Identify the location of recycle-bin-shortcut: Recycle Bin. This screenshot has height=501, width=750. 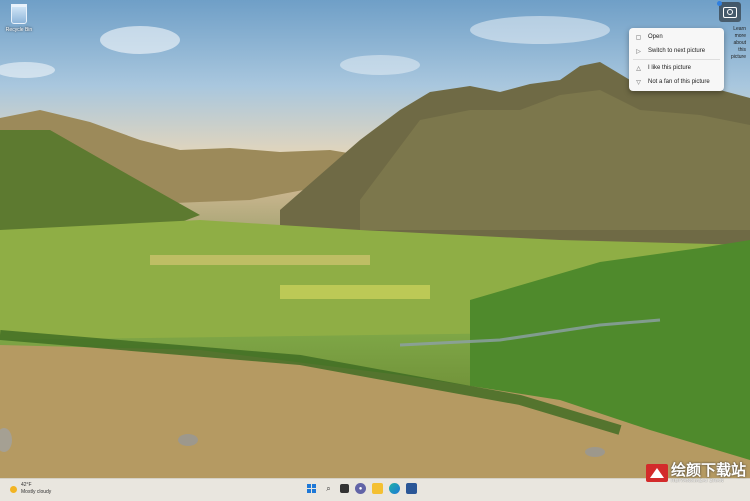
(19, 18).